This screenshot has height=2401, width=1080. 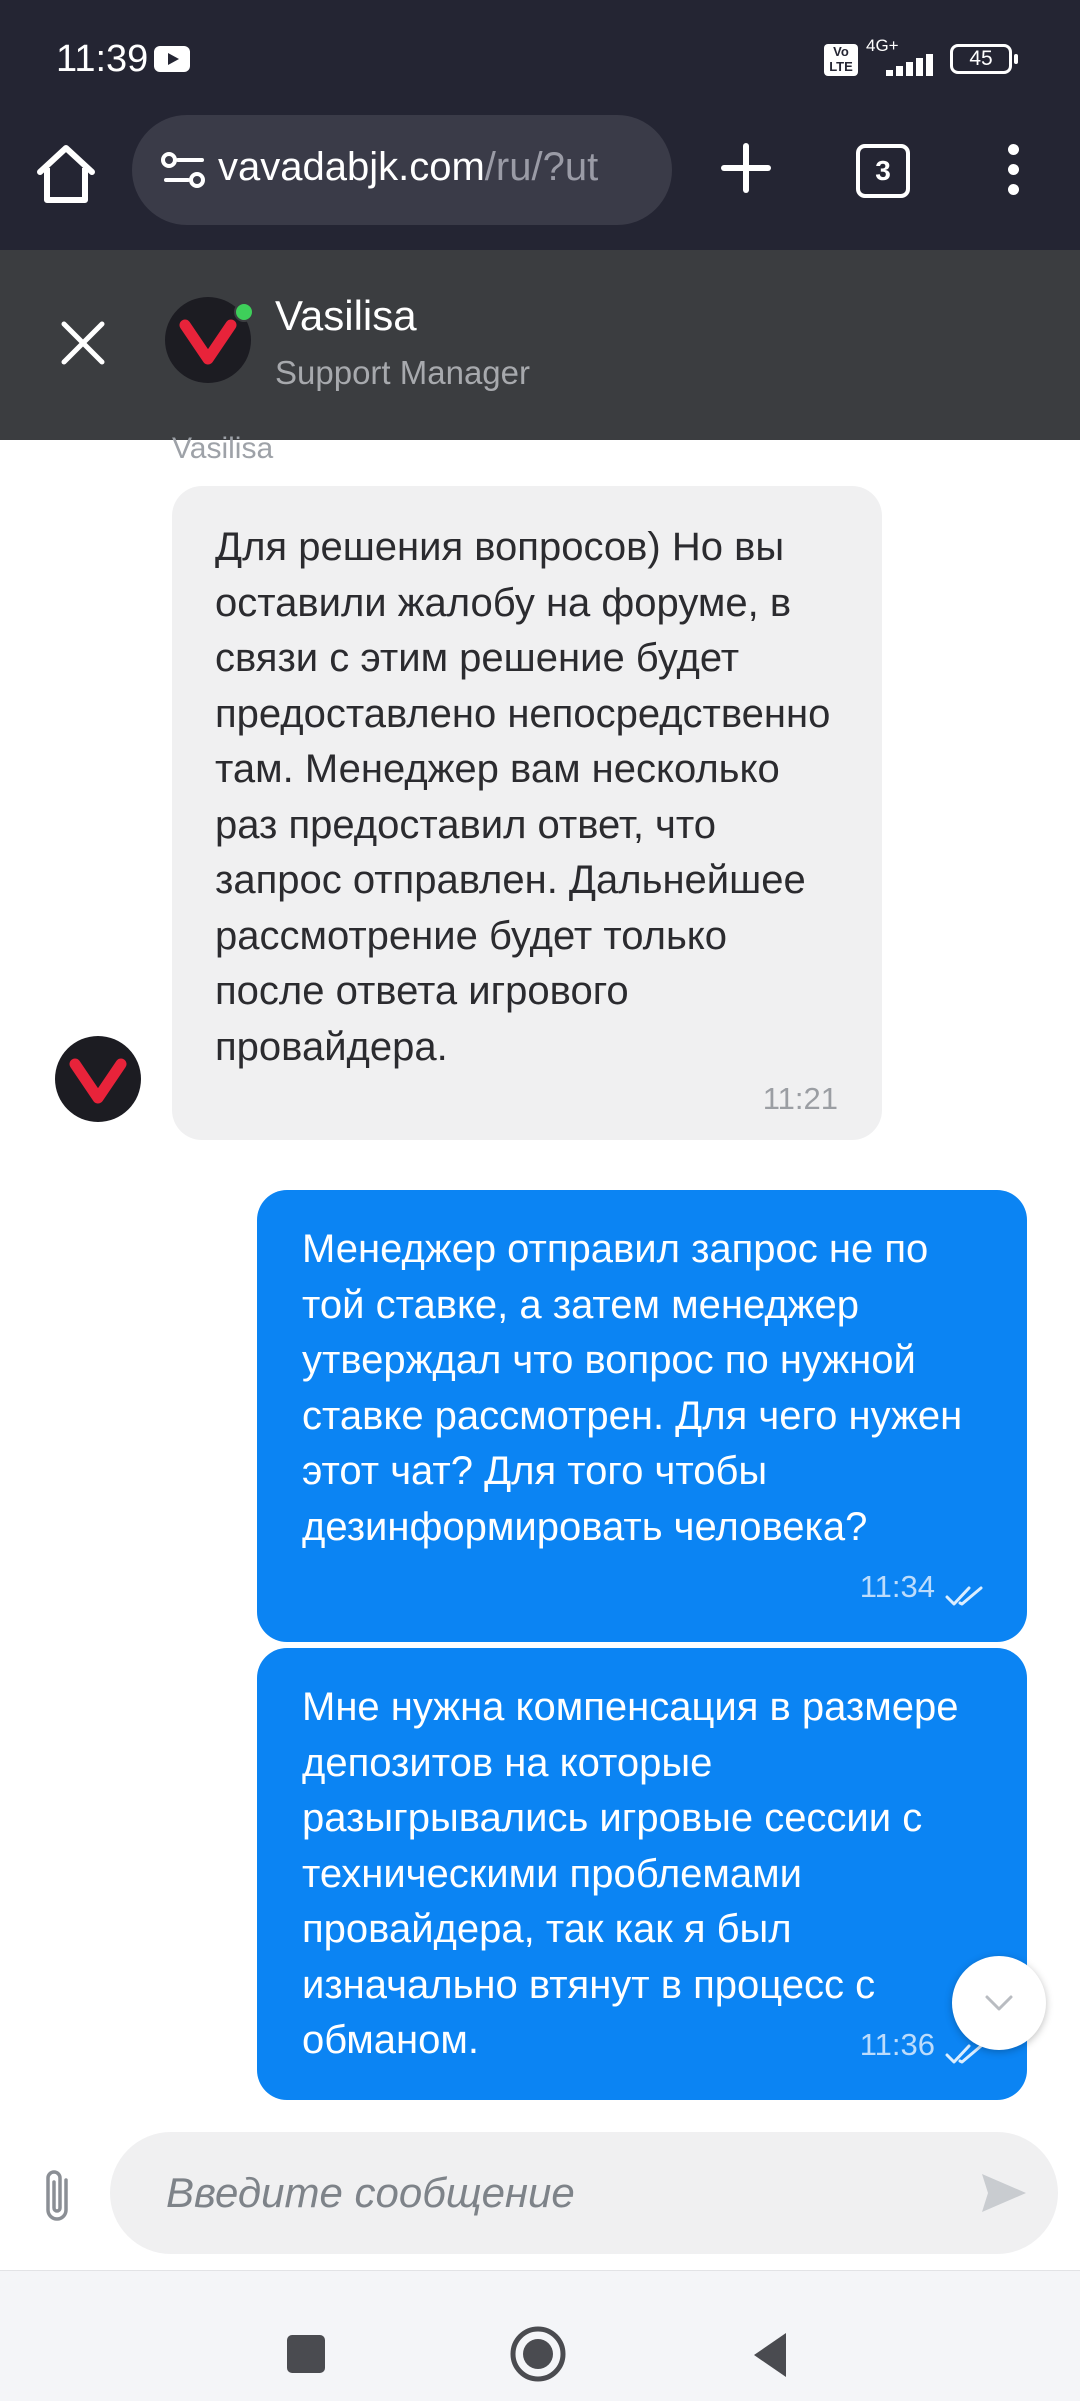 I want to click on message-time: 11:21, so click(x=800, y=1098).